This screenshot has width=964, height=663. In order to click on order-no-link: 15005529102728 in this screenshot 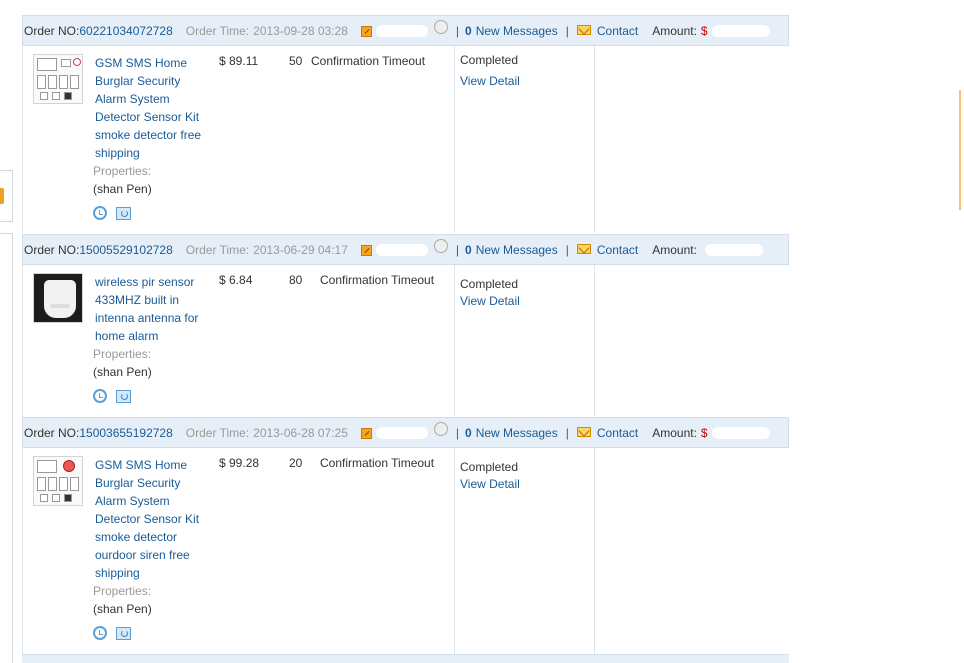, I will do `click(125, 250)`.